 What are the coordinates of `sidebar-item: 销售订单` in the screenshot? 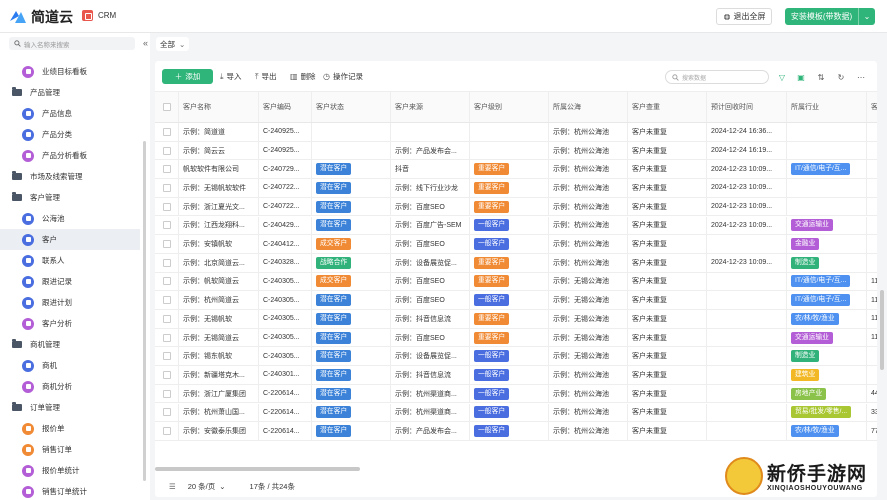 It's located at (70, 449).